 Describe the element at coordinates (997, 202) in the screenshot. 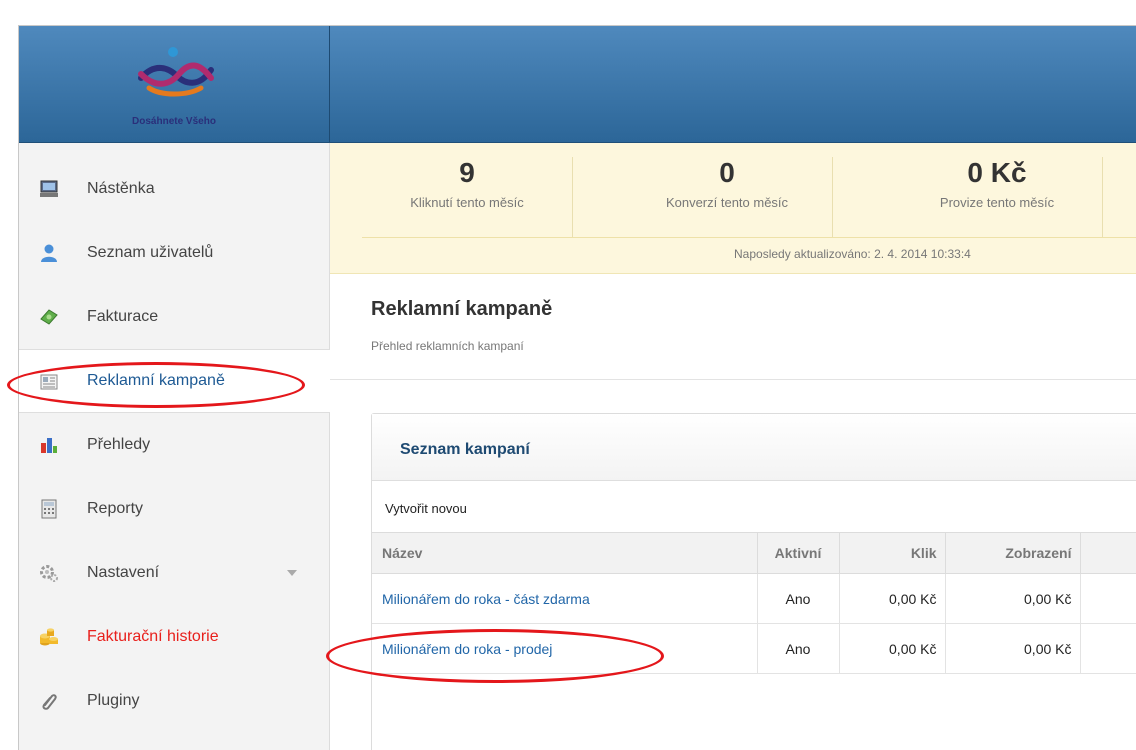

I see `stat-caption: Provize tento měsíc` at that location.